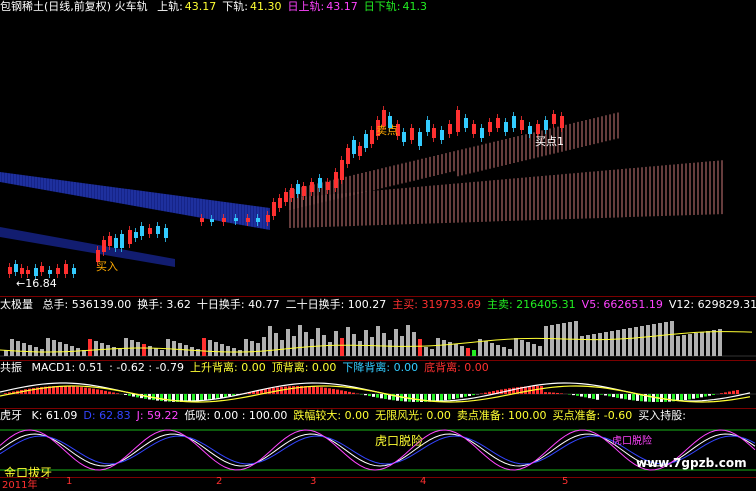 This screenshot has width=756, height=491. Describe the element at coordinates (691, 463) in the screenshot. I see `watermark: www.7gpzb.com` at that location.